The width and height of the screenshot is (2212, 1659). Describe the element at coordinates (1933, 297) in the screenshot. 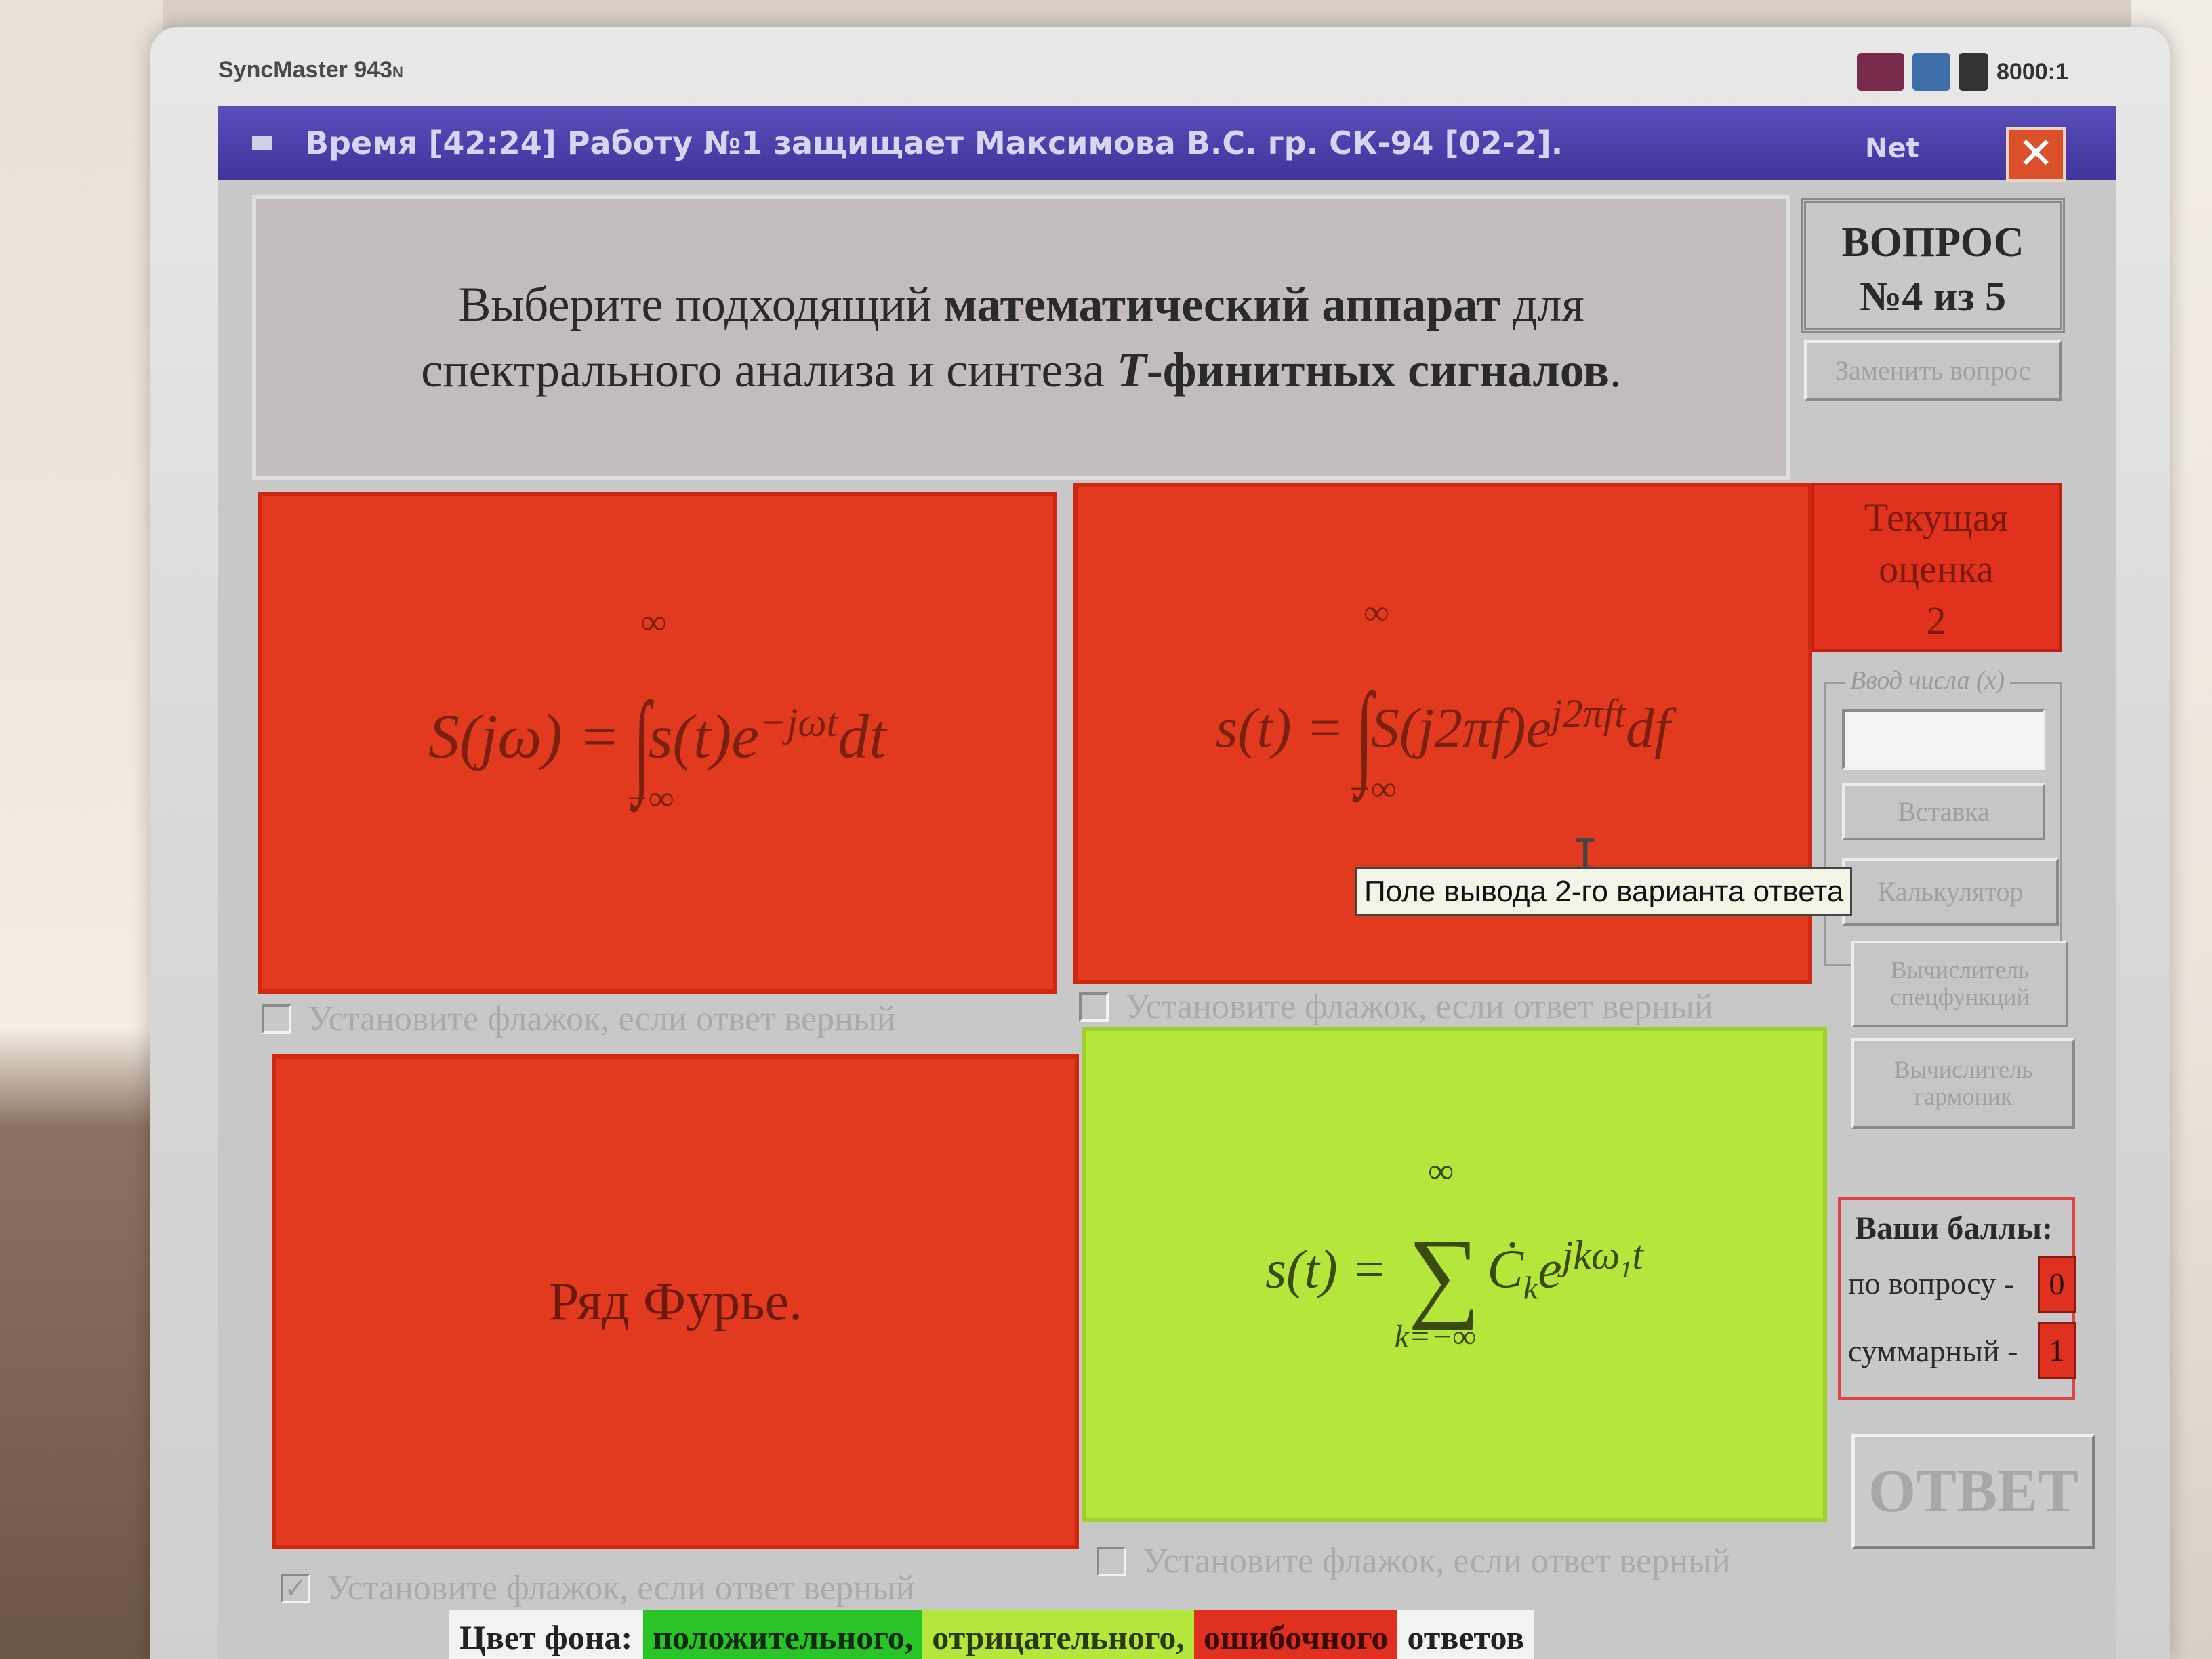

I see `question-number: №4 из 5` at that location.